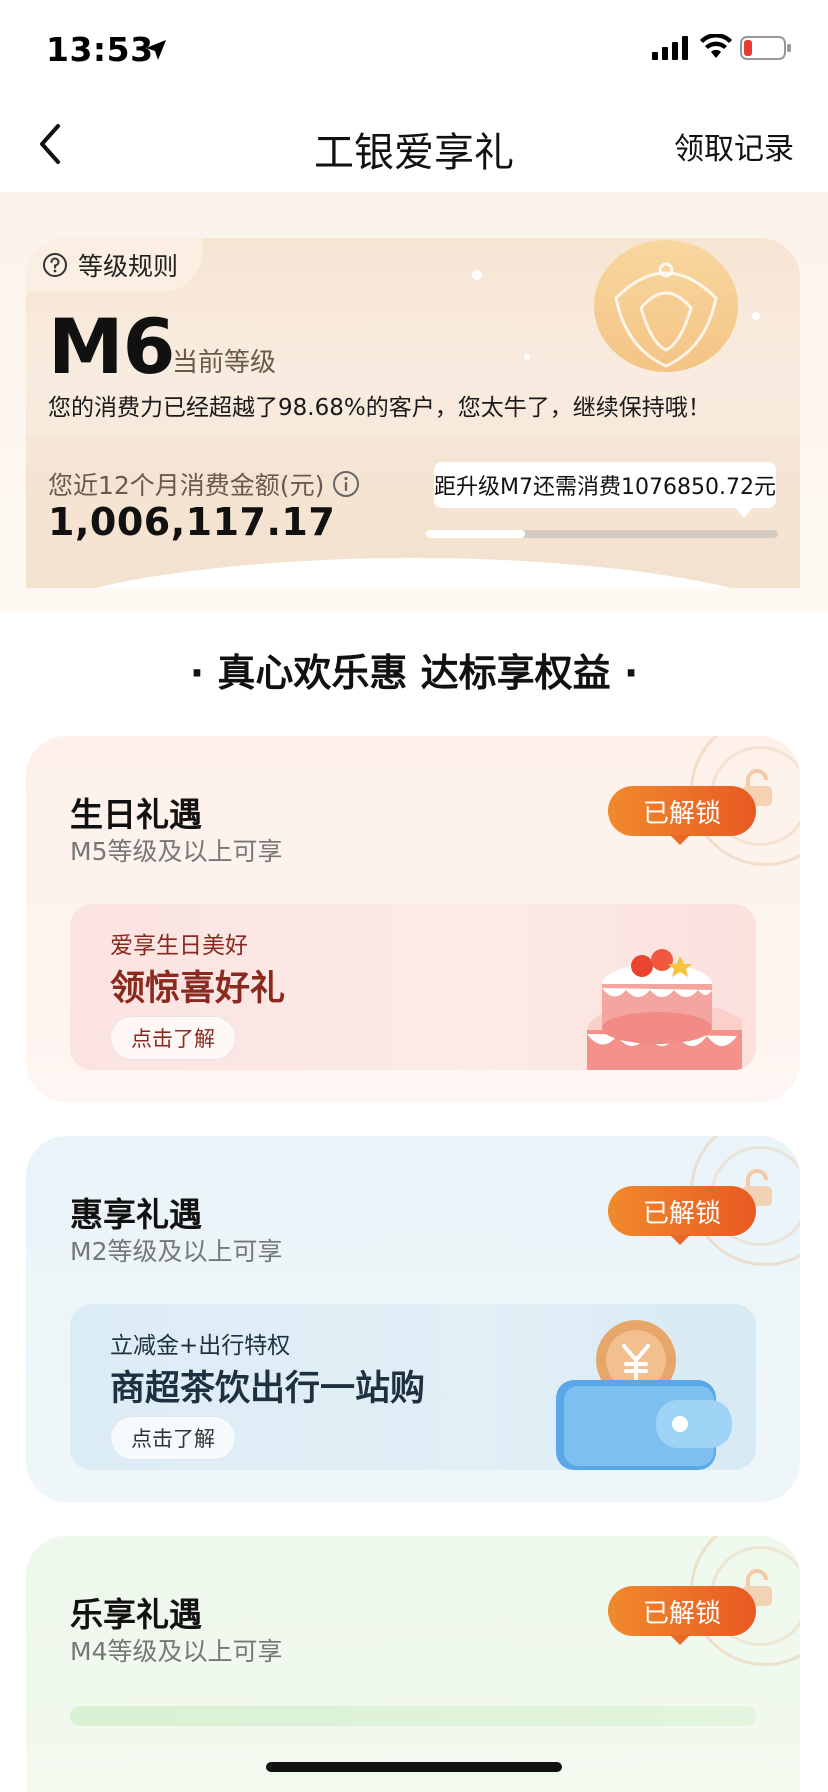  I want to click on spend-label: 您近12个月消费金额(元), so click(204, 484).